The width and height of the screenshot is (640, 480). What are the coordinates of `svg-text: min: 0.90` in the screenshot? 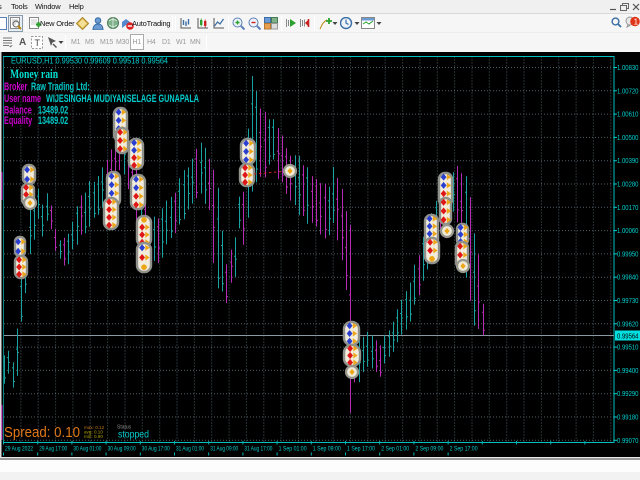 It's located at (93, 436).